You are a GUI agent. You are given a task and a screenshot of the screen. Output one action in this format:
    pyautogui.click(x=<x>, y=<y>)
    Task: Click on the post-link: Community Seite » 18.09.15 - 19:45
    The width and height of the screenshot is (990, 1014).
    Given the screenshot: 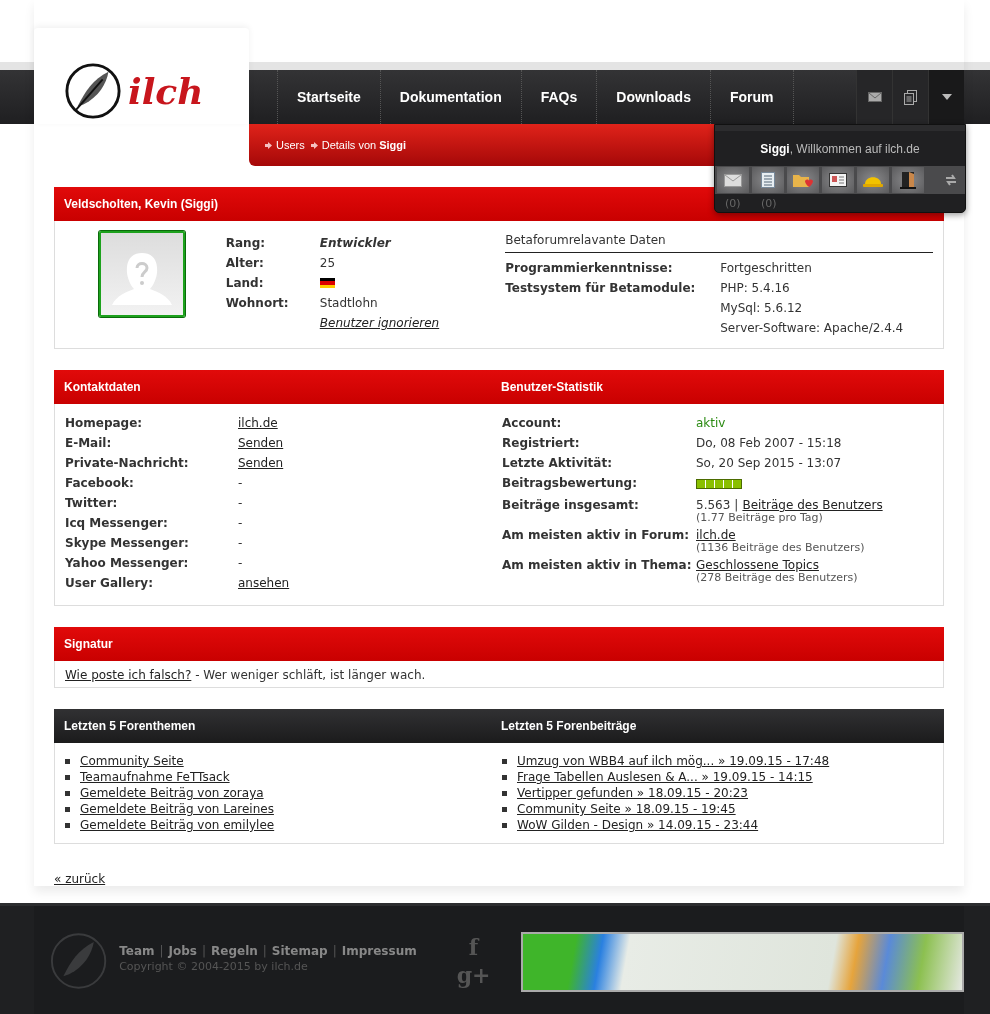 What is the action you would take?
    pyautogui.click(x=626, y=809)
    